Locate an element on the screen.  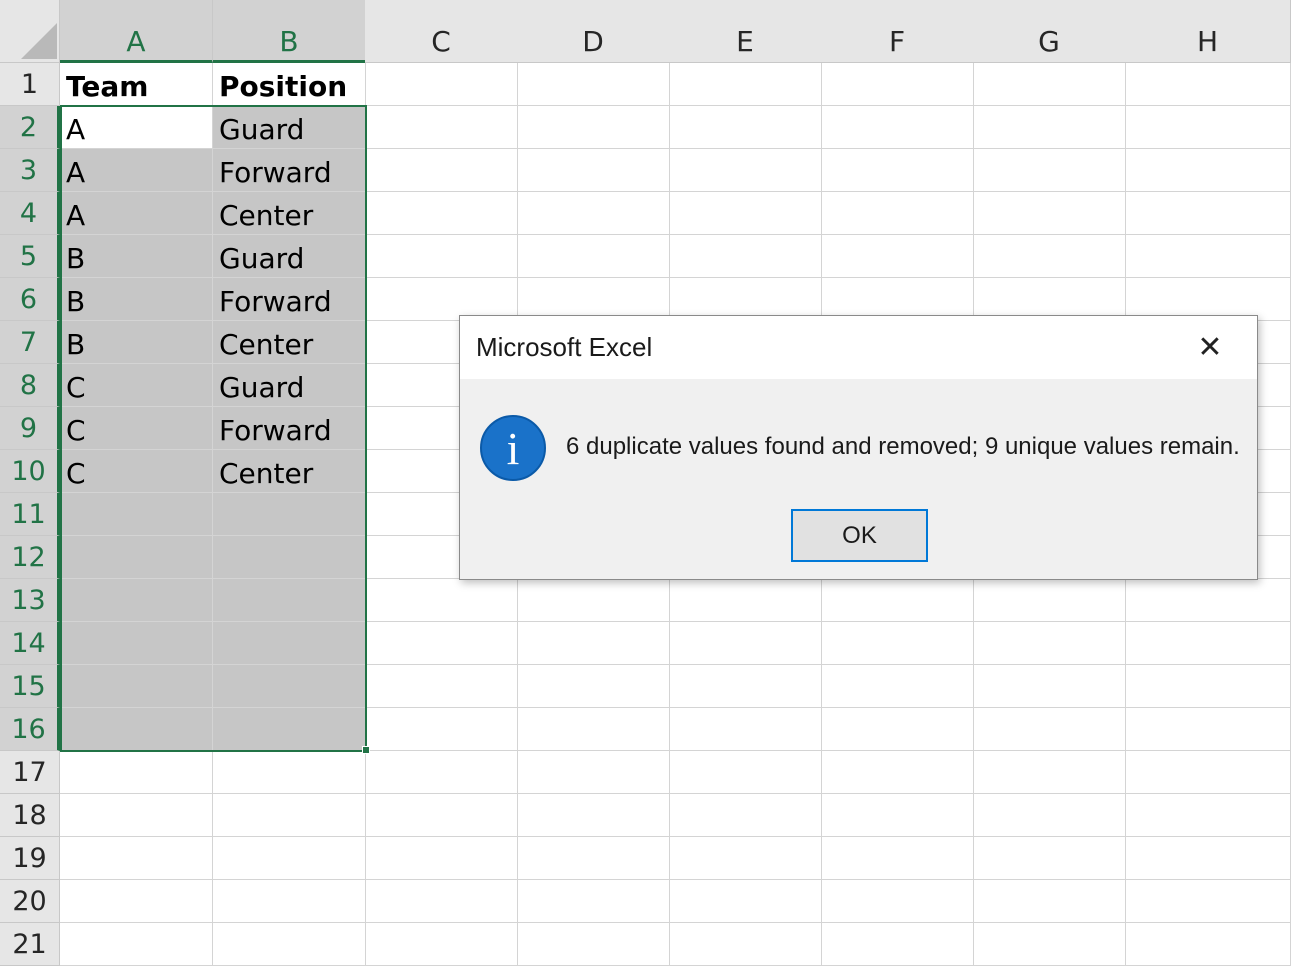
cell-a6: B is located at coordinates (136, 299).